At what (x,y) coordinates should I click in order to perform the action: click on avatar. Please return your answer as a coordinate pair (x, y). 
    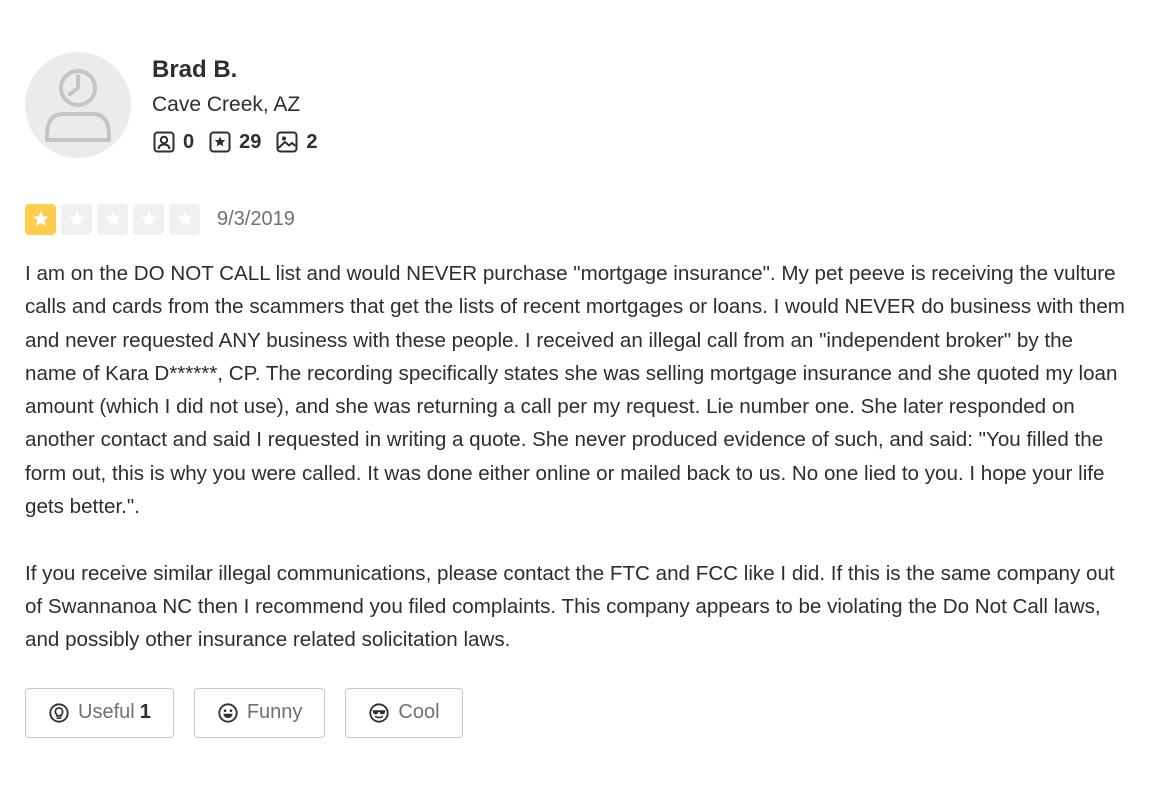
    Looking at the image, I should click on (78, 105).